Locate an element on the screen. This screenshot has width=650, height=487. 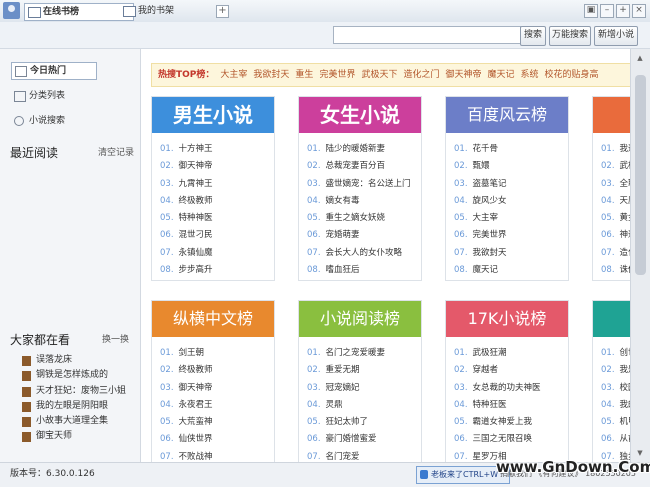
list-item: 03. 全职 is located at coordinates (615, 184).